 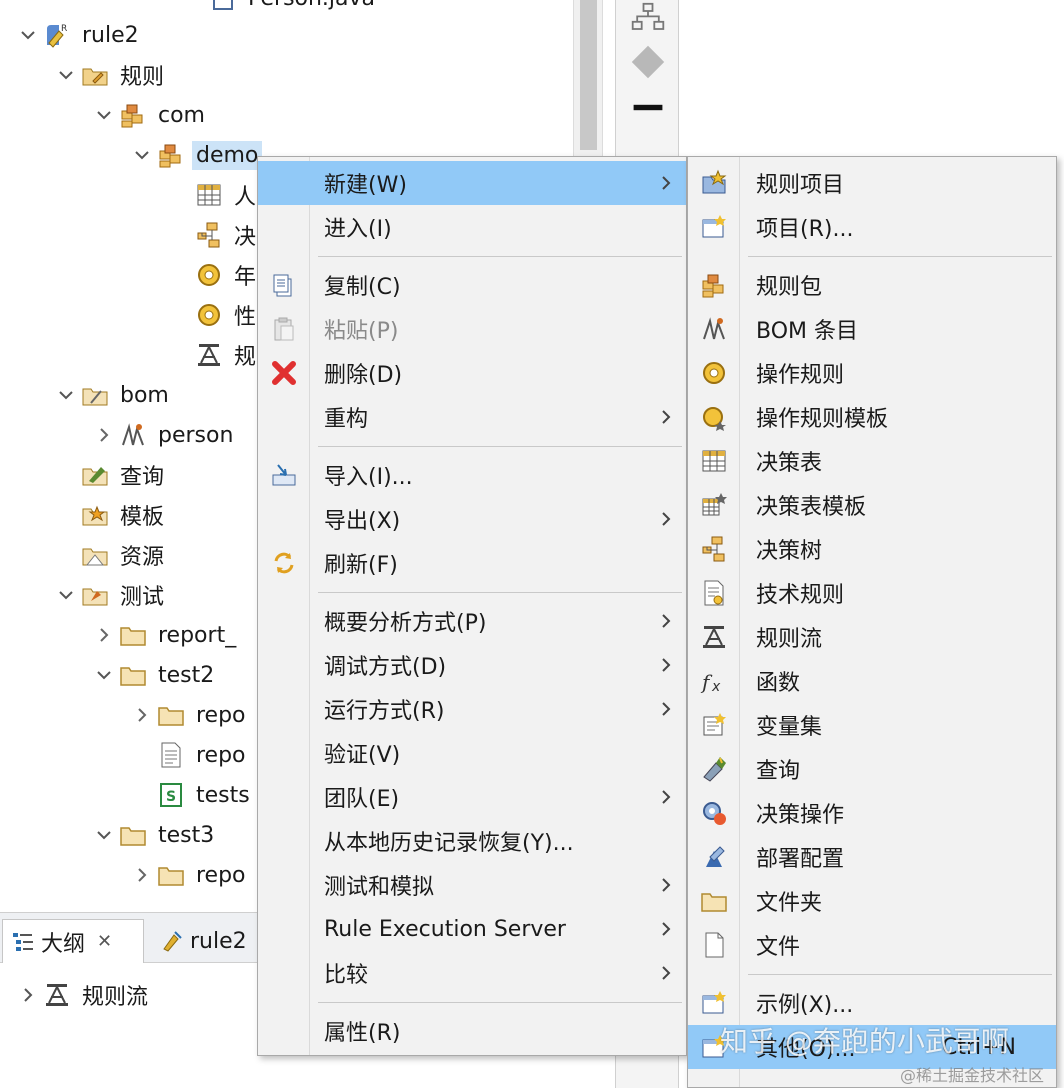 I want to click on menu-item: 操作规则模板, so click(x=872, y=417).